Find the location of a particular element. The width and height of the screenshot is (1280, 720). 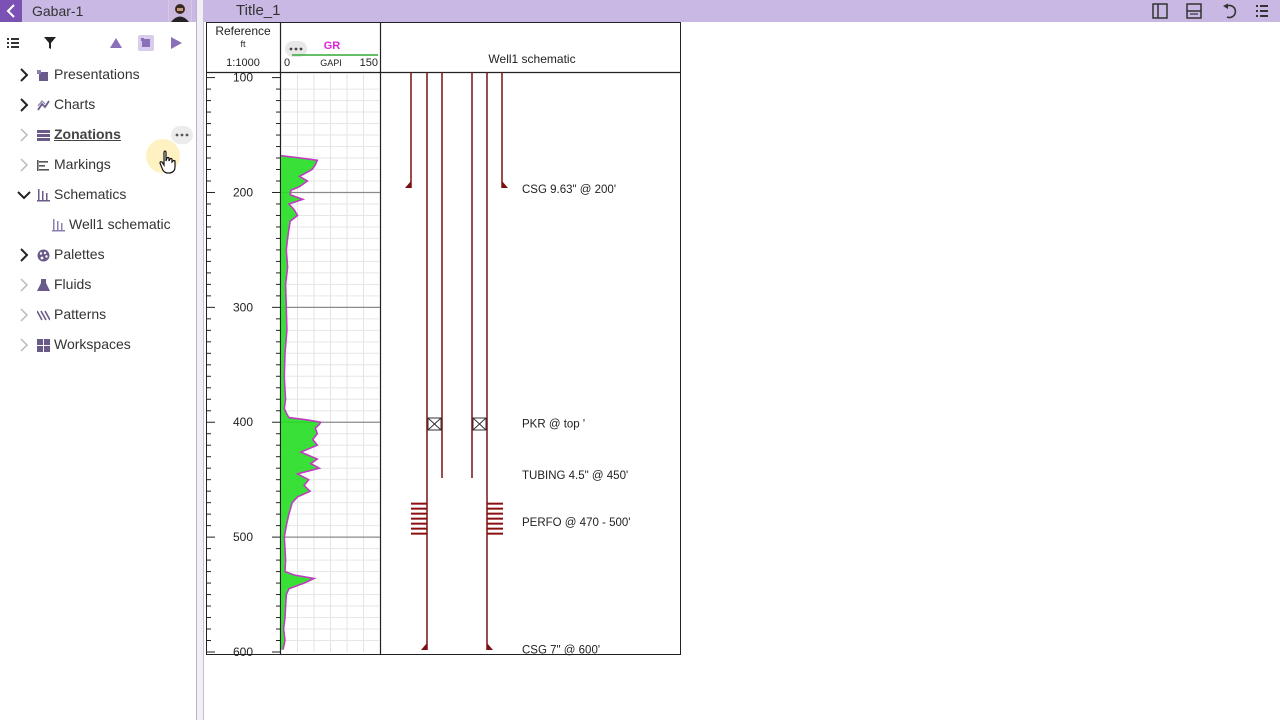

packer-left is located at coordinates (434, 424).